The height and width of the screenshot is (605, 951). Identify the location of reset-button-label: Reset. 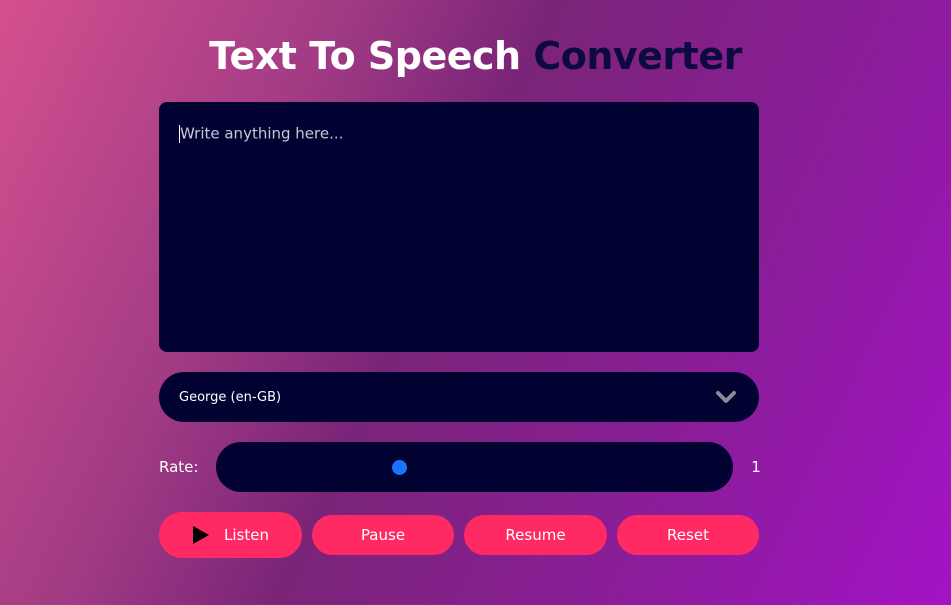
(688, 535).